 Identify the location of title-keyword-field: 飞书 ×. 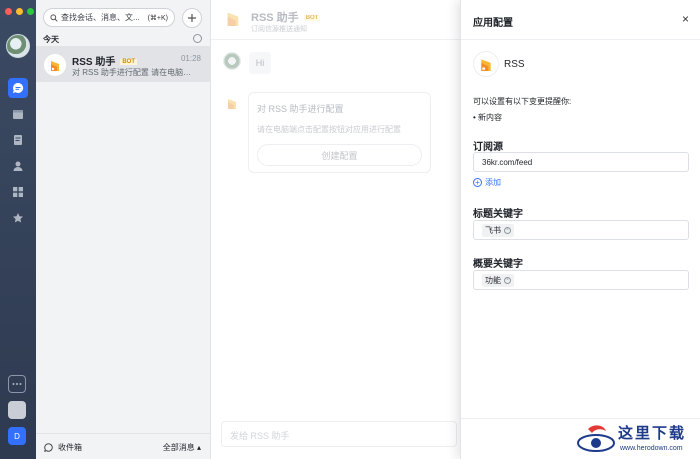
(581, 230).